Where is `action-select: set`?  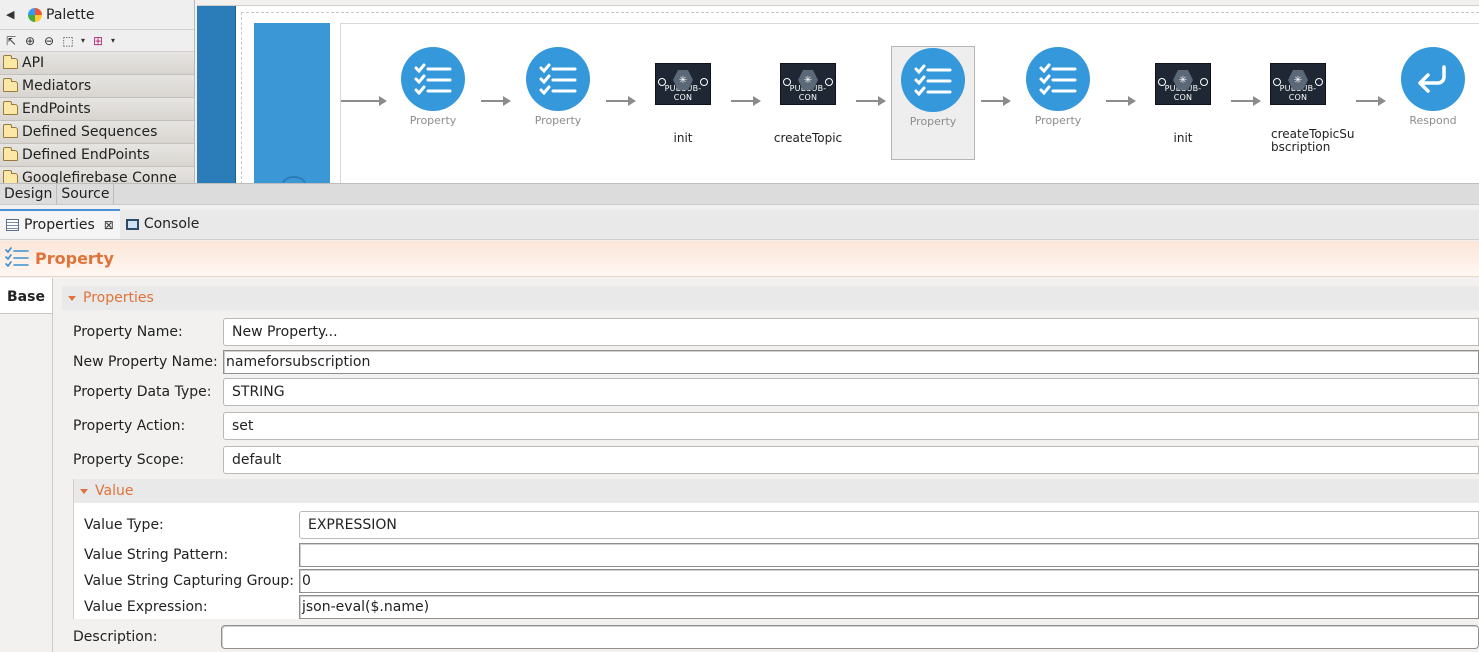 action-select: set is located at coordinates (851, 426).